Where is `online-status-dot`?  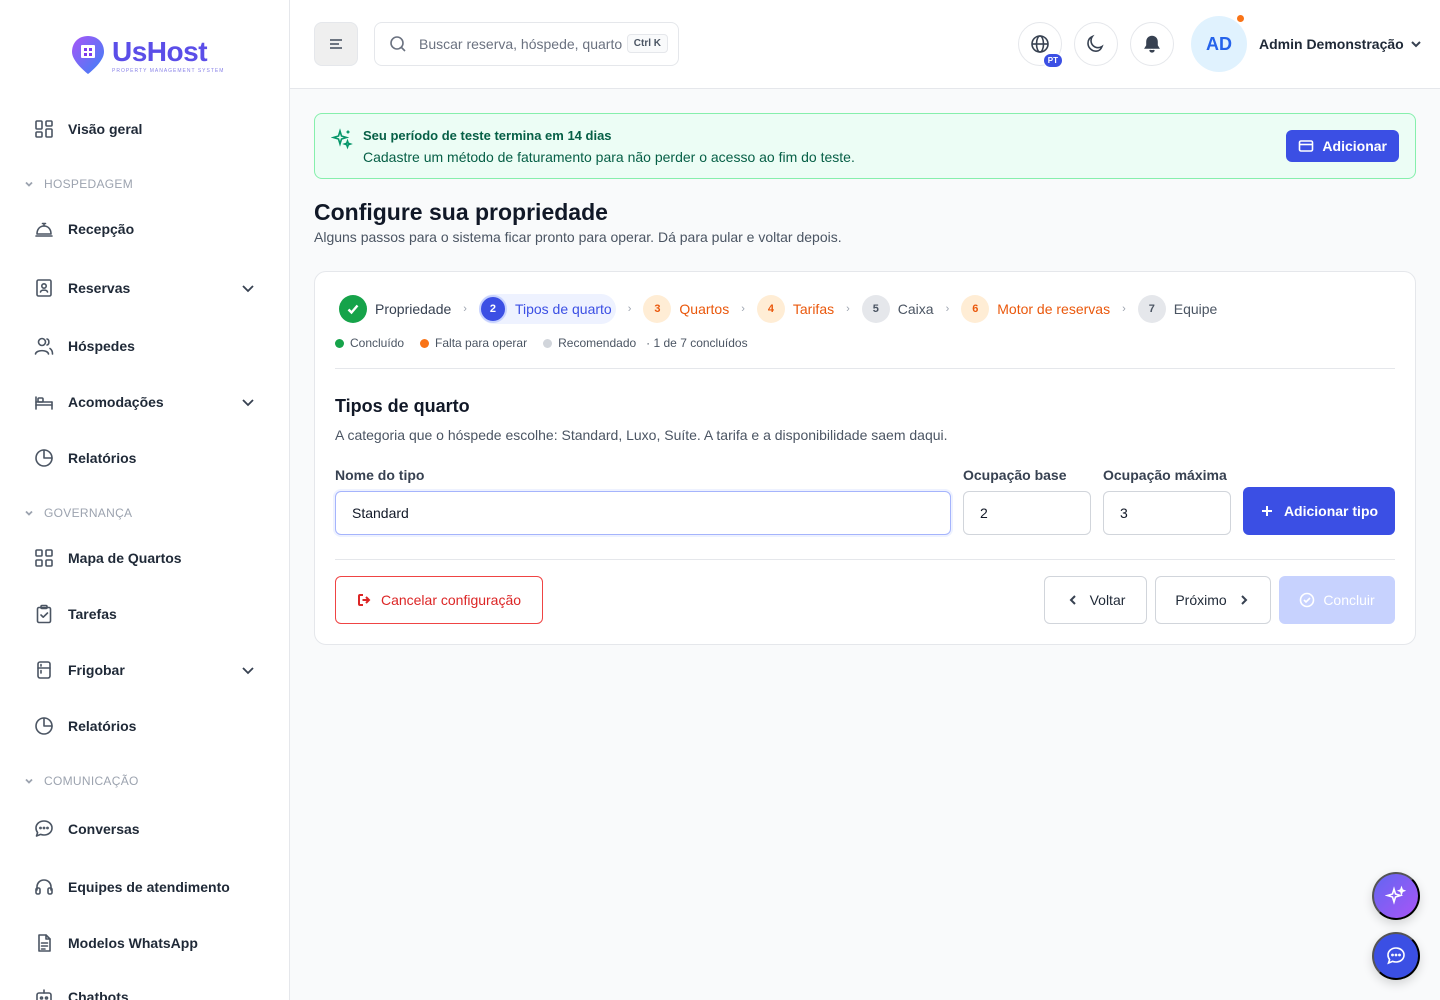 online-status-dot is located at coordinates (1240, 18).